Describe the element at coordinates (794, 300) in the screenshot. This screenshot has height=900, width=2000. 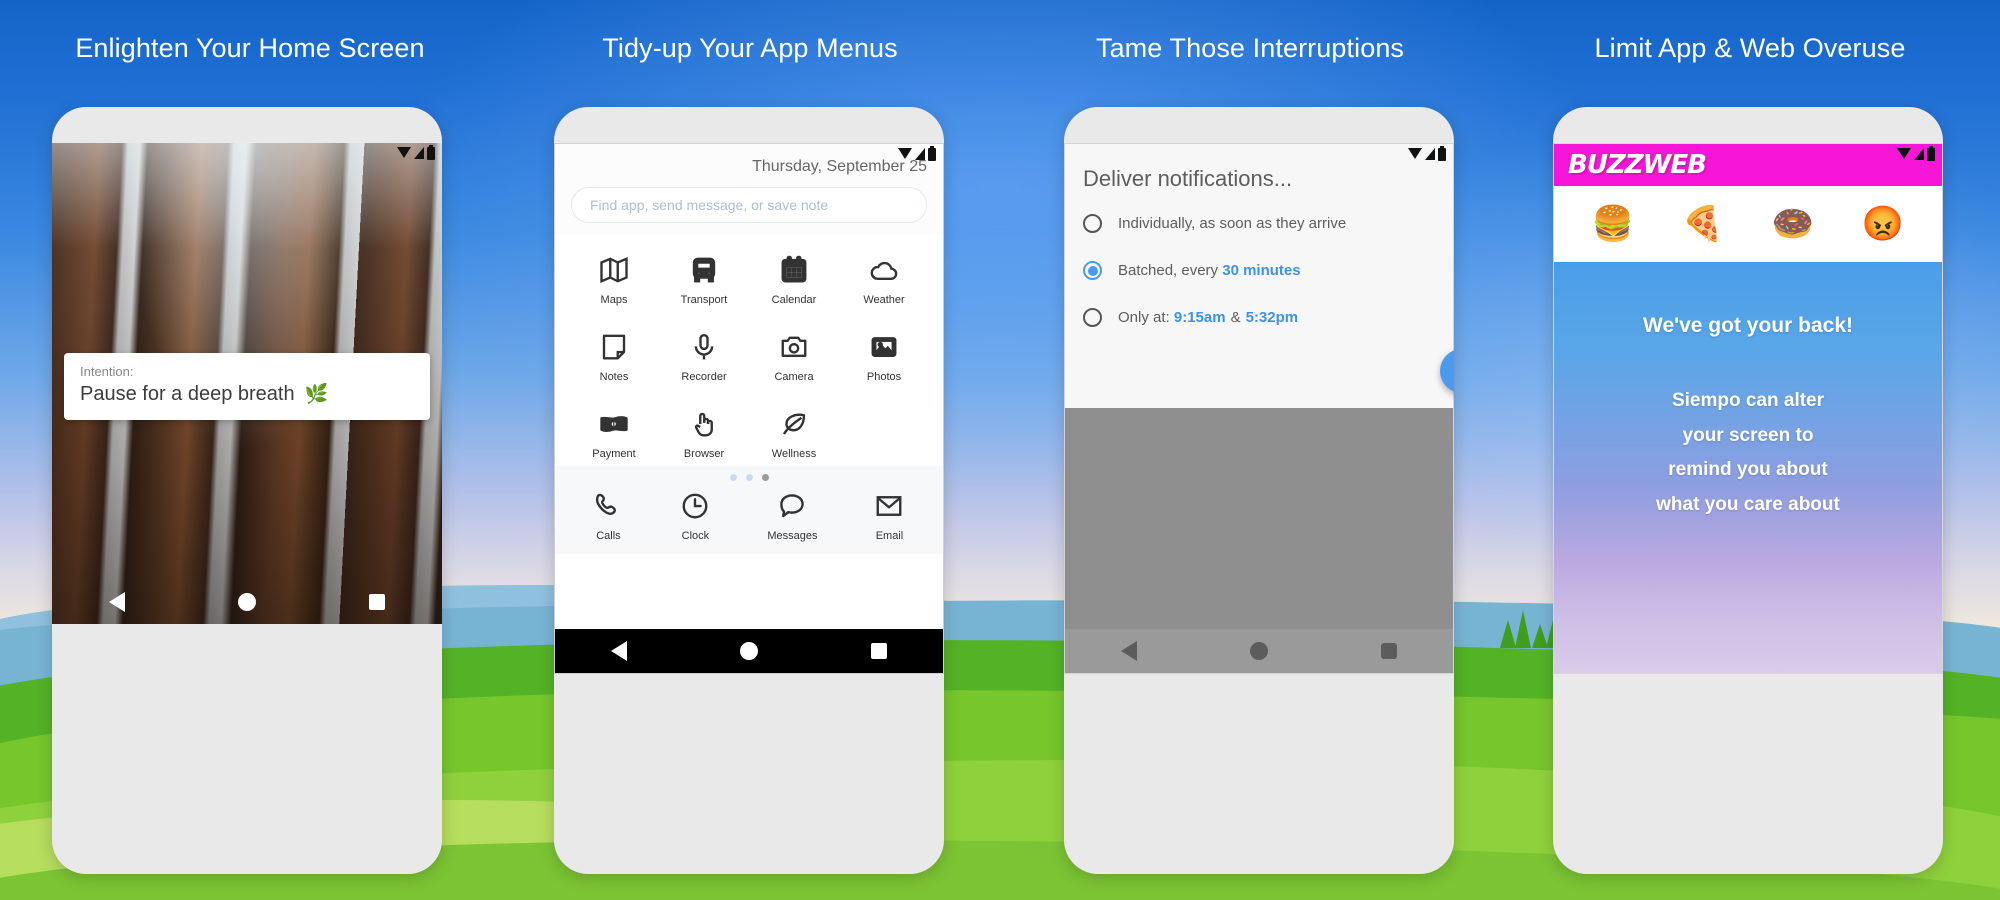
I see `app-label: Calendar` at that location.